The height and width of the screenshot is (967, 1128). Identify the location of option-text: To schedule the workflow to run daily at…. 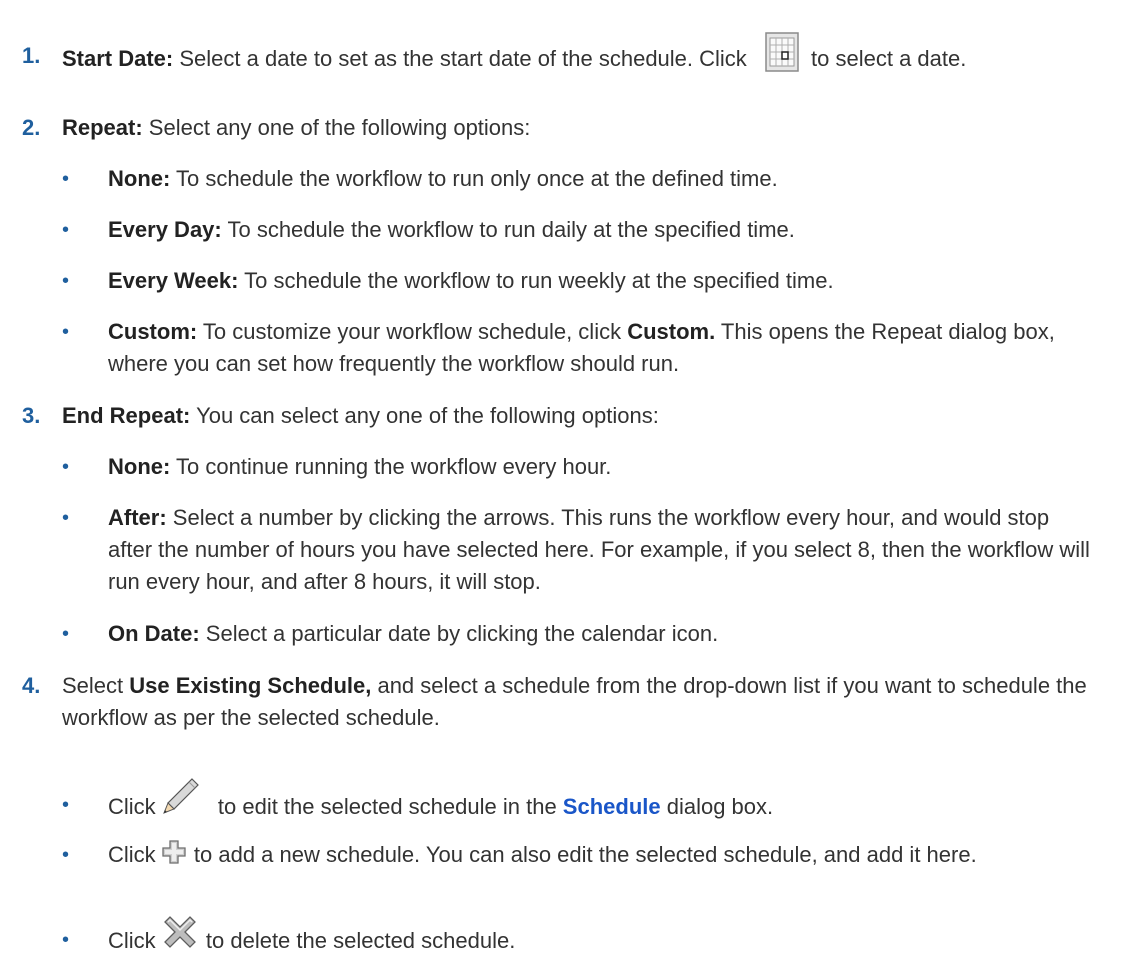
(508, 229).